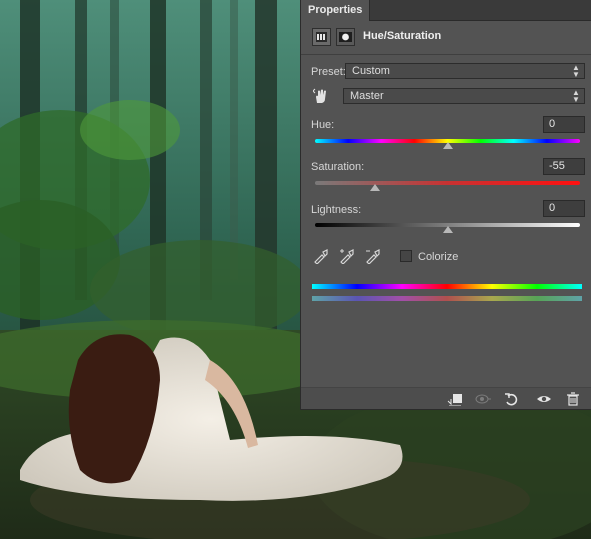  I want to click on preset-label: Preset:, so click(328, 72).